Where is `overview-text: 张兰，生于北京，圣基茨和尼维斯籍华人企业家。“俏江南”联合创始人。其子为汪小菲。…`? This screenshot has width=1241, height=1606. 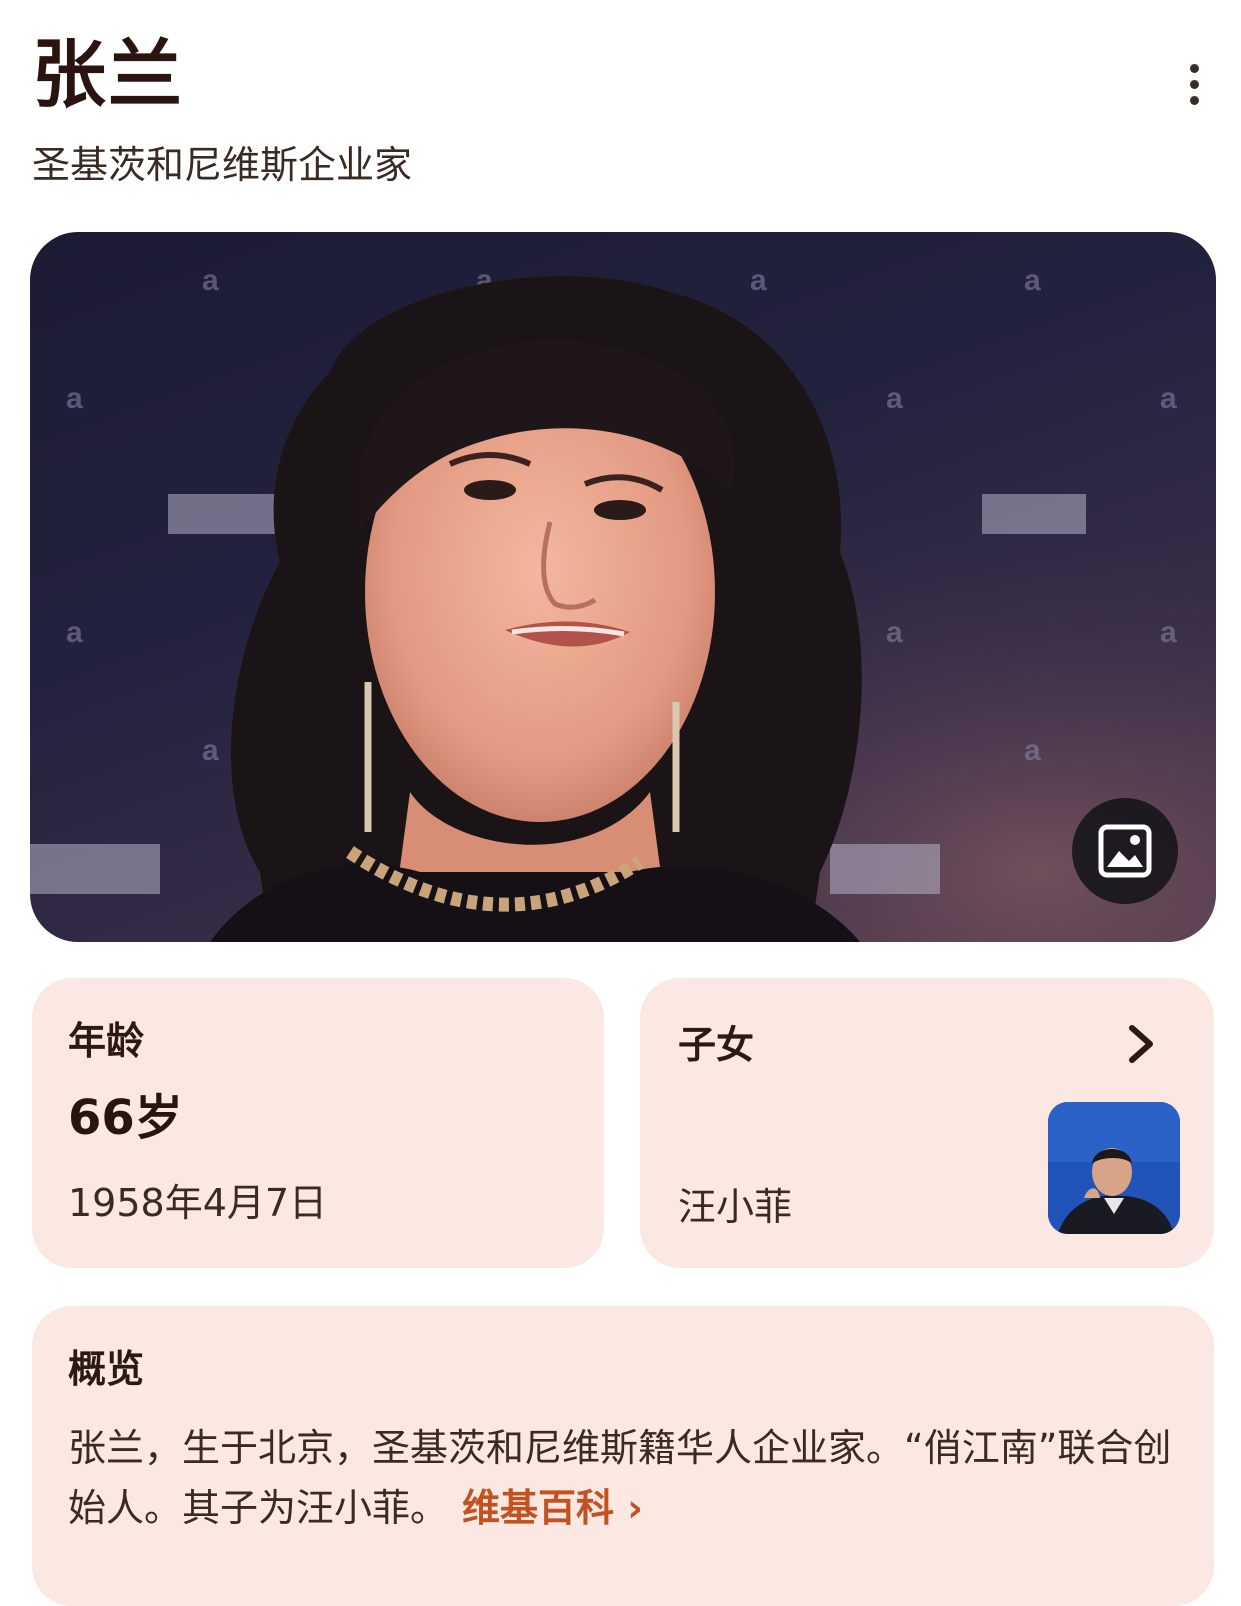 overview-text: 张兰，生于北京，圣基茨和尼维斯籍华人企业家。“俏江南”联合创始人。其子为汪小菲。… is located at coordinates (623, 1478).